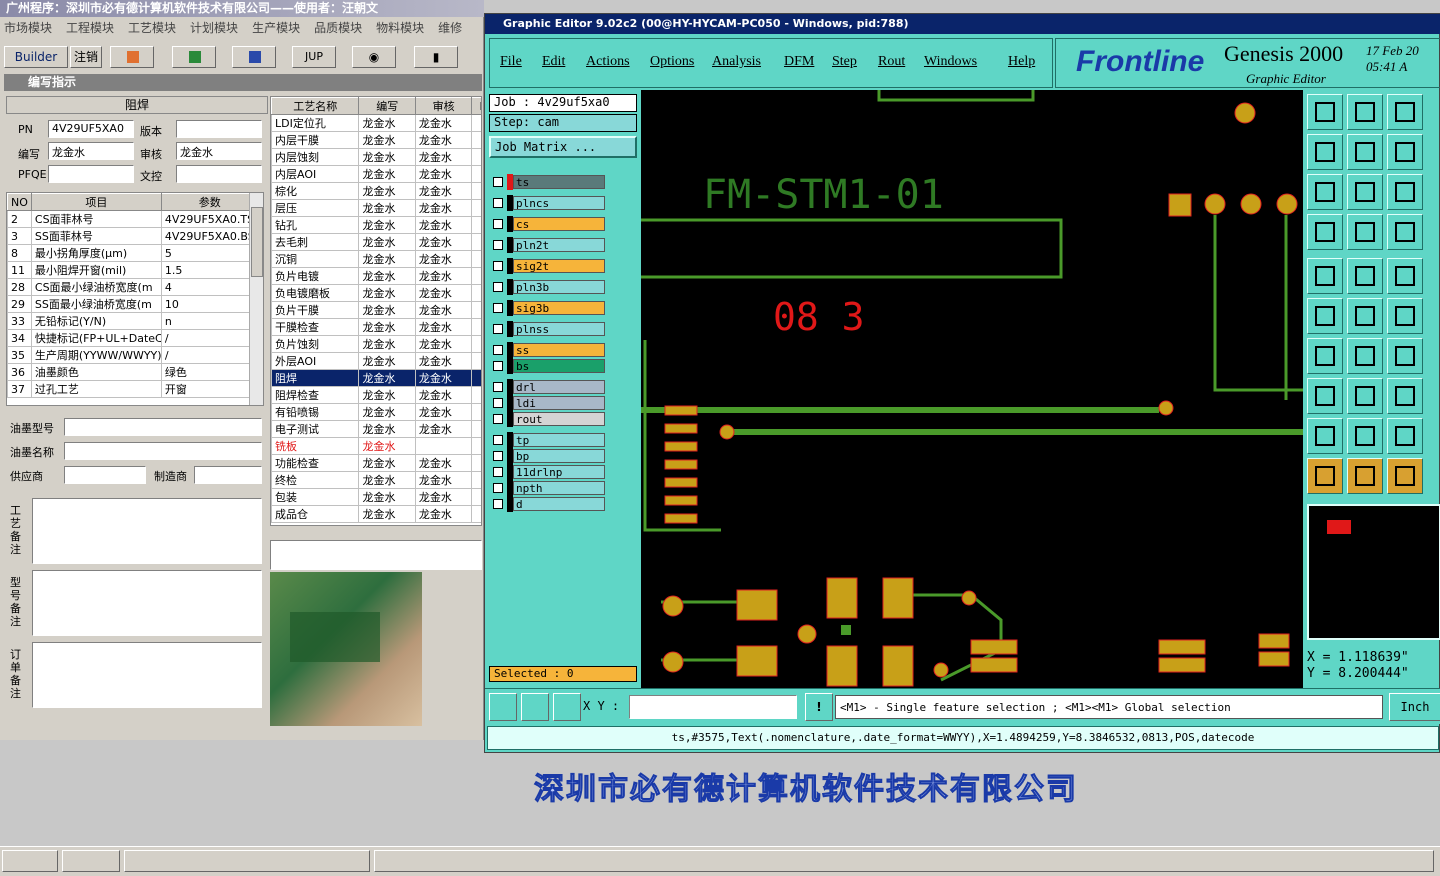 This screenshot has height=876, width=1440. I want to click on writer-field: 龙金水, so click(91, 151).